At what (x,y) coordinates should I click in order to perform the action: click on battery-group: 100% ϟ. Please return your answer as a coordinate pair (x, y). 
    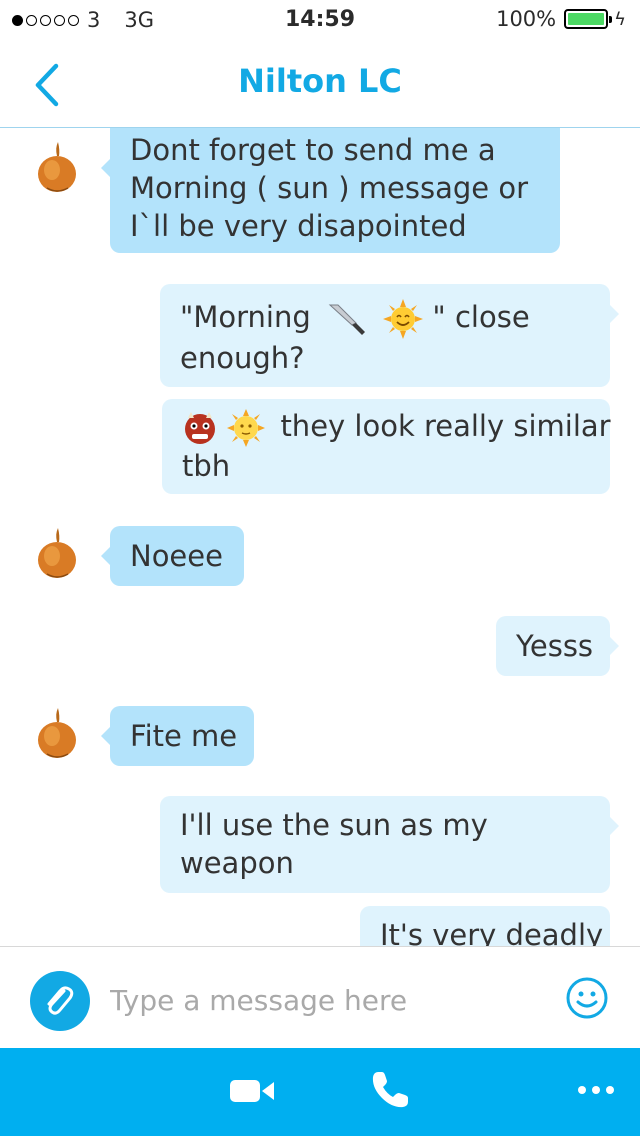
    Looking at the image, I should click on (561, 19).